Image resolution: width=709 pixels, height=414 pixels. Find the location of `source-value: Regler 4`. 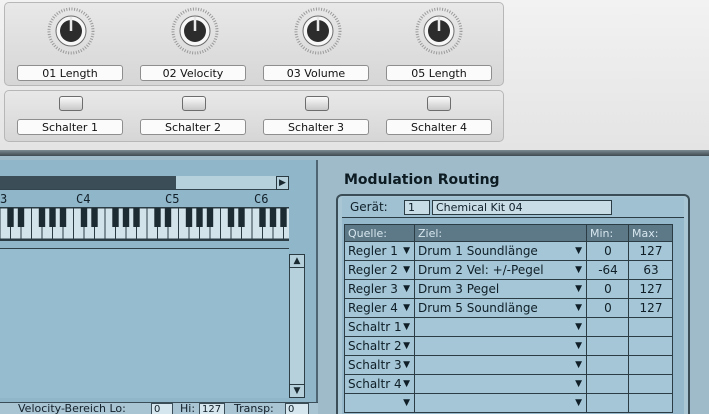

source-value: Regler 4 is located at coordinates (373, 308).